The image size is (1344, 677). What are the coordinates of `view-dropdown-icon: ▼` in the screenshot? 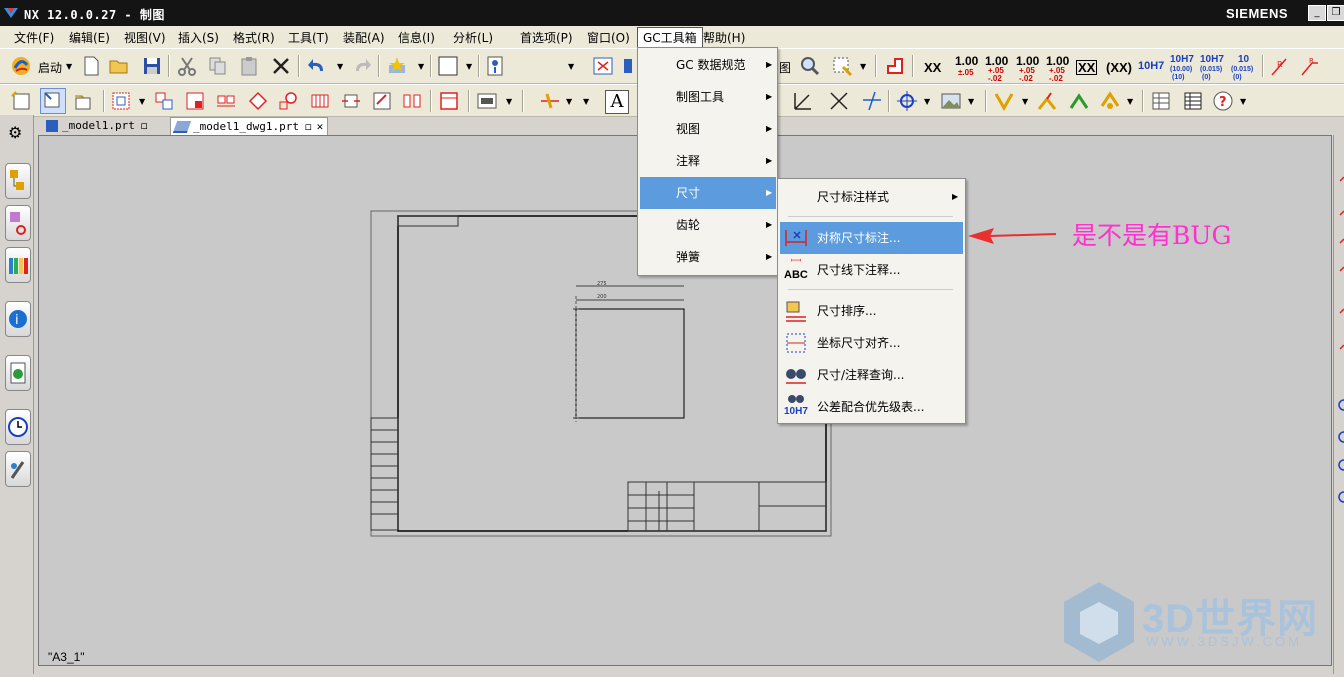 It's located at (864, 67).